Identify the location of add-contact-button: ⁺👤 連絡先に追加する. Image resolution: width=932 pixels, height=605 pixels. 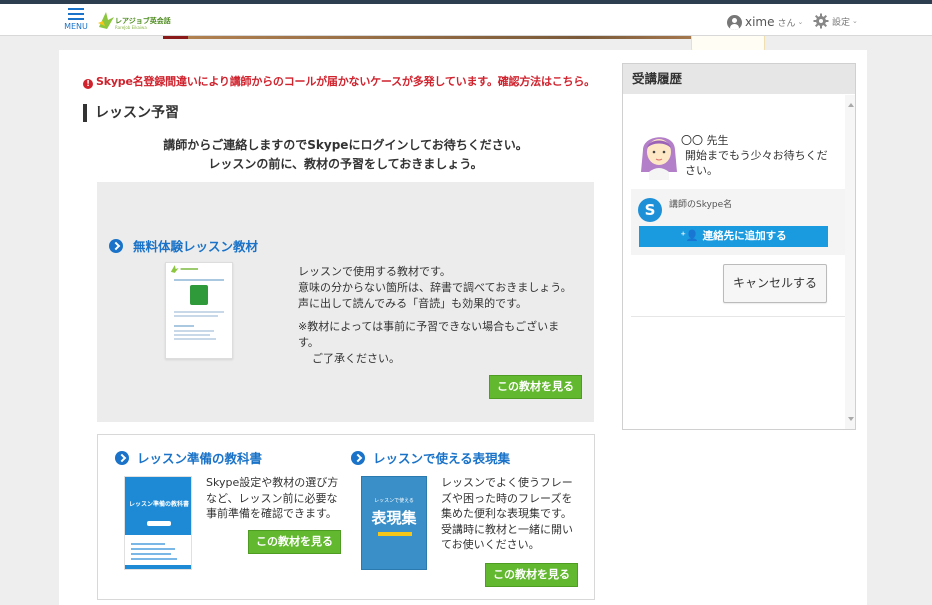
(733, 236).